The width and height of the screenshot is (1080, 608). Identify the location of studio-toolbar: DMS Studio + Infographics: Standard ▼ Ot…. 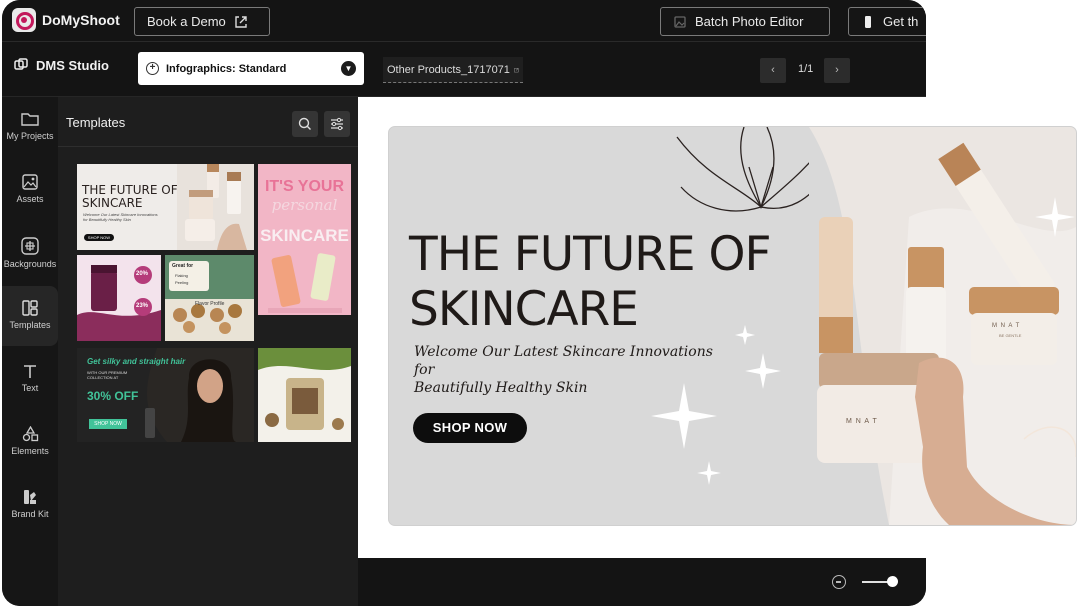
(464, 69).